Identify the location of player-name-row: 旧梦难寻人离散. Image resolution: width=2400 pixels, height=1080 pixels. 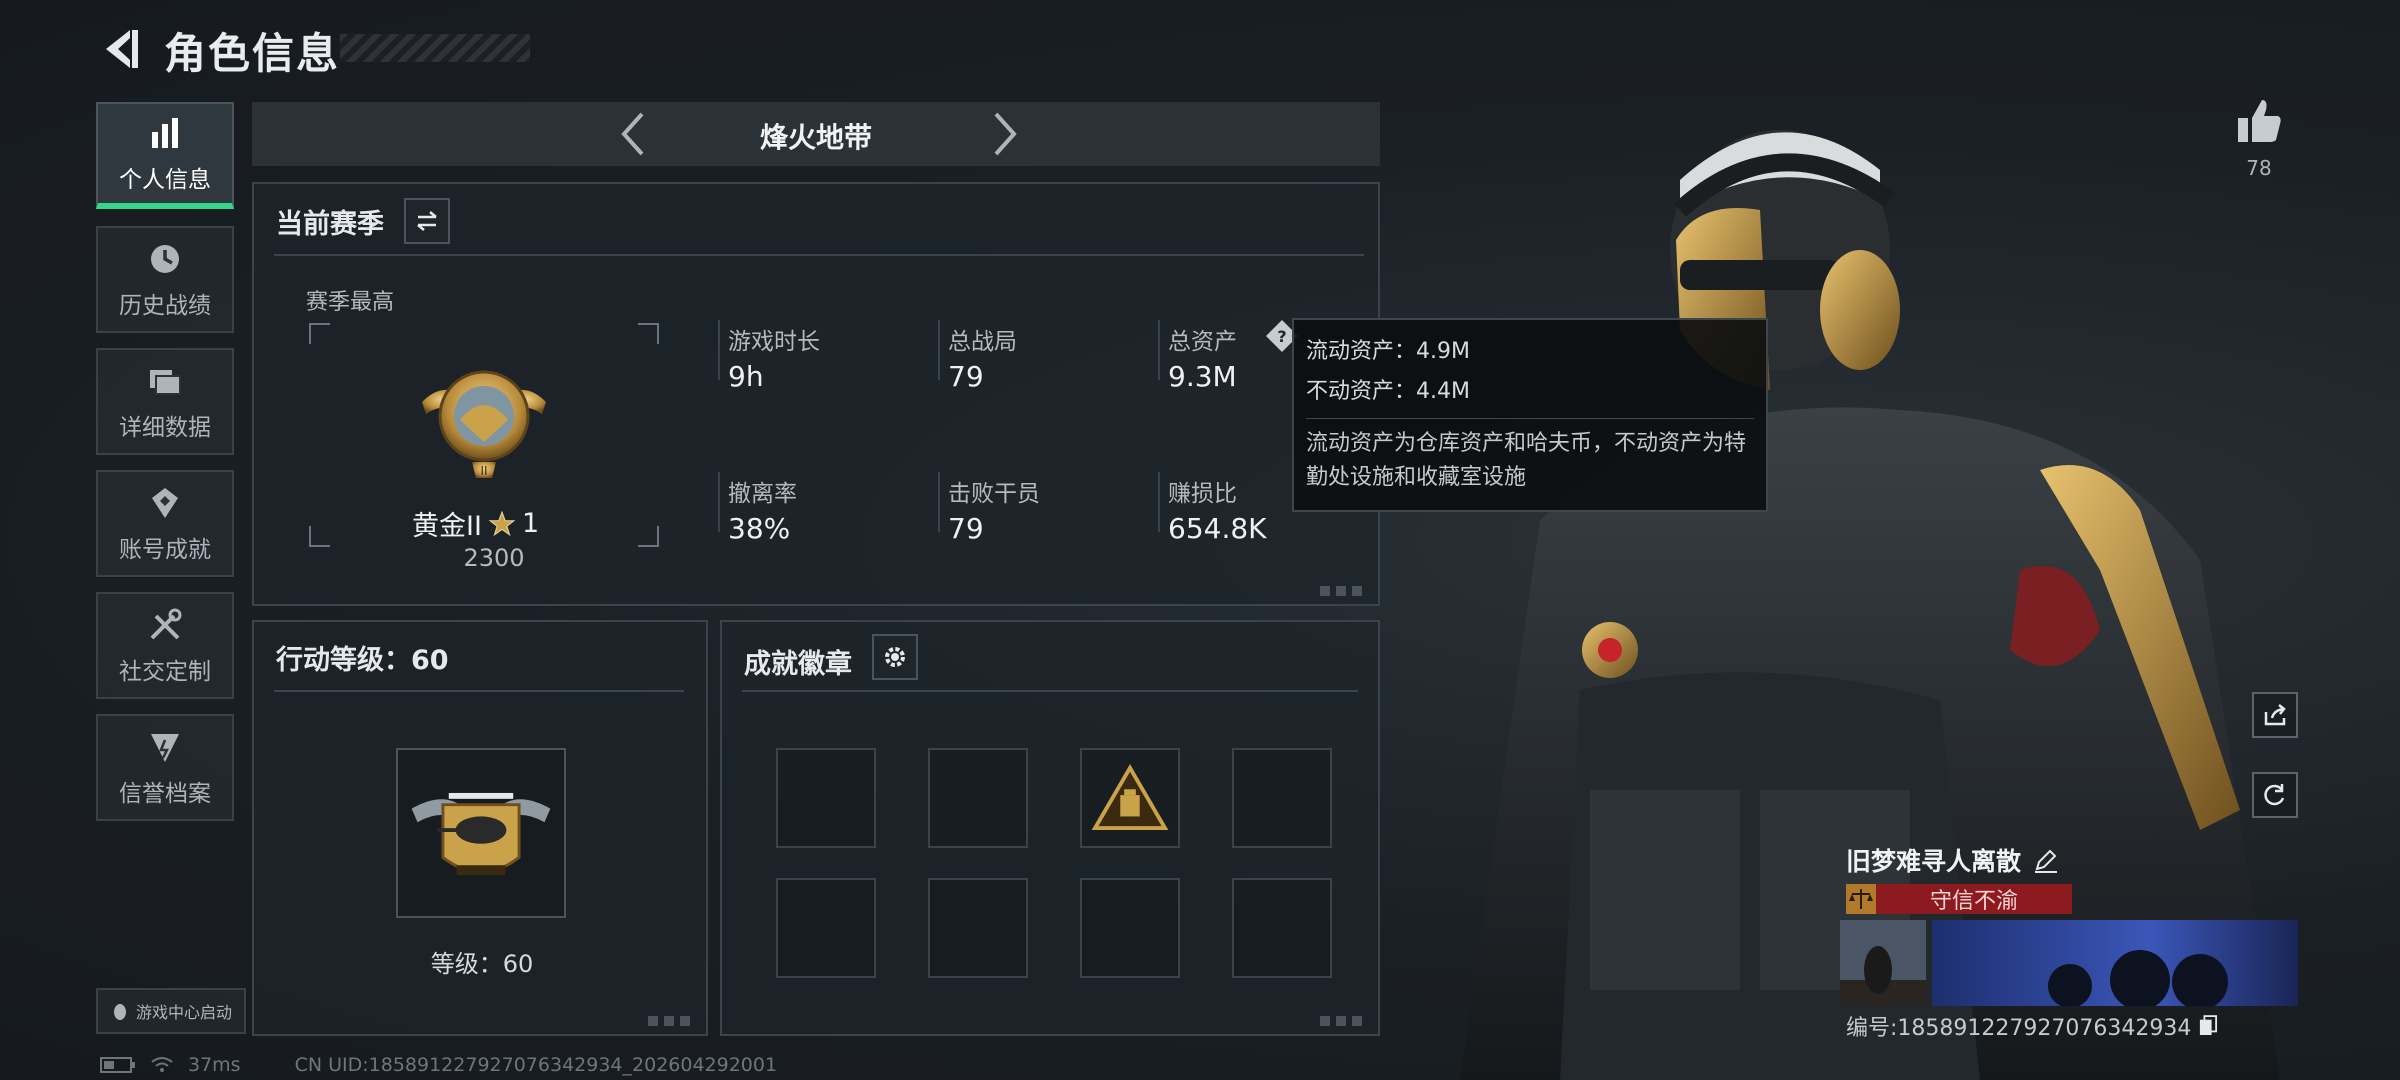
(1952, 860).